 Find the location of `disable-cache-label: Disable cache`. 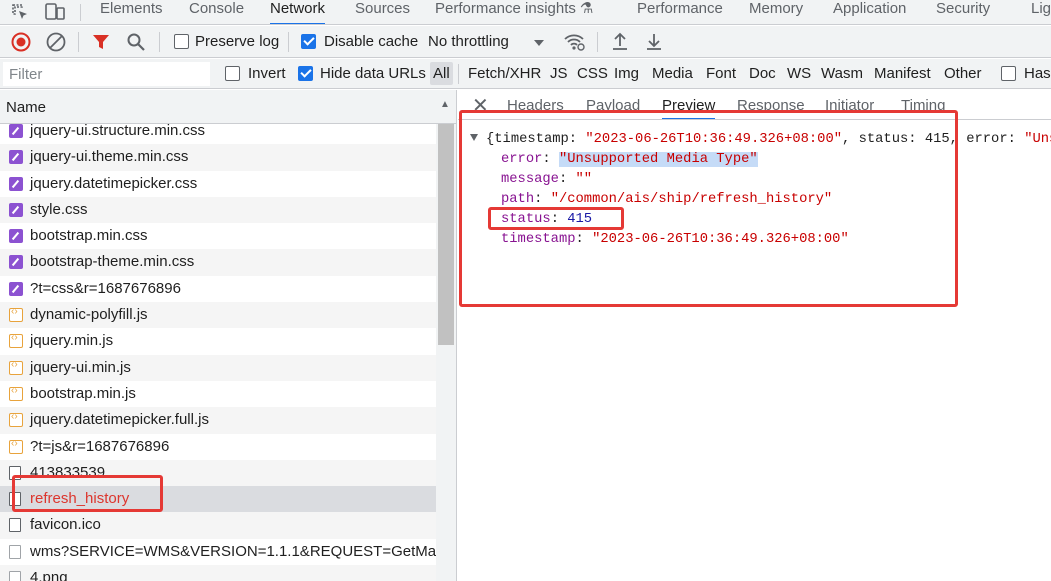

disable-cache-label: Disable cache is located at coordinates (371, 41).